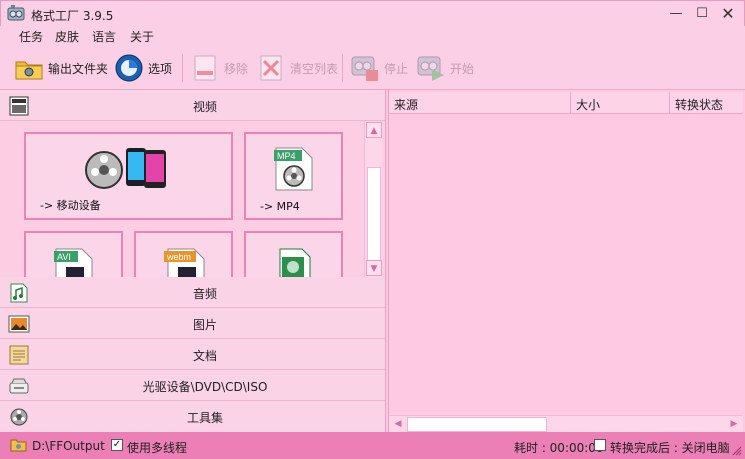 The height and width of the screenshot is (459, 745). Describe the element at coordinates (16, 13) in the screenshot. I see `format-factory-app-icon` at that location.